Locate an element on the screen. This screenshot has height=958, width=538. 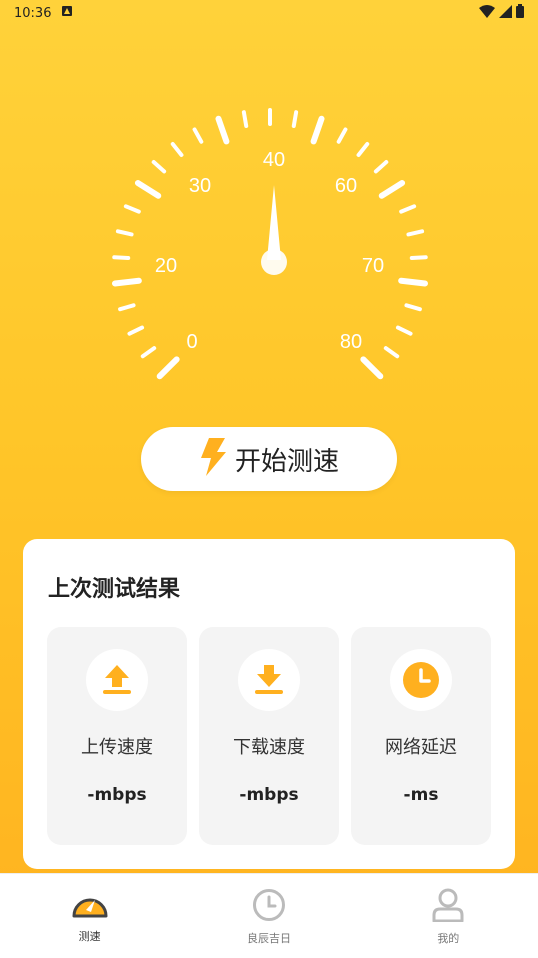
last-result-title: 上次测试结果 is located at coordinates (114, 589).